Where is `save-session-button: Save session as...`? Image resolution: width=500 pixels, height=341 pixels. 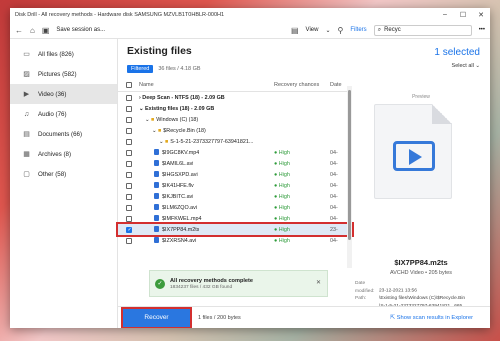 save-session-button: Save session as... is located at coordinates (80, 30).